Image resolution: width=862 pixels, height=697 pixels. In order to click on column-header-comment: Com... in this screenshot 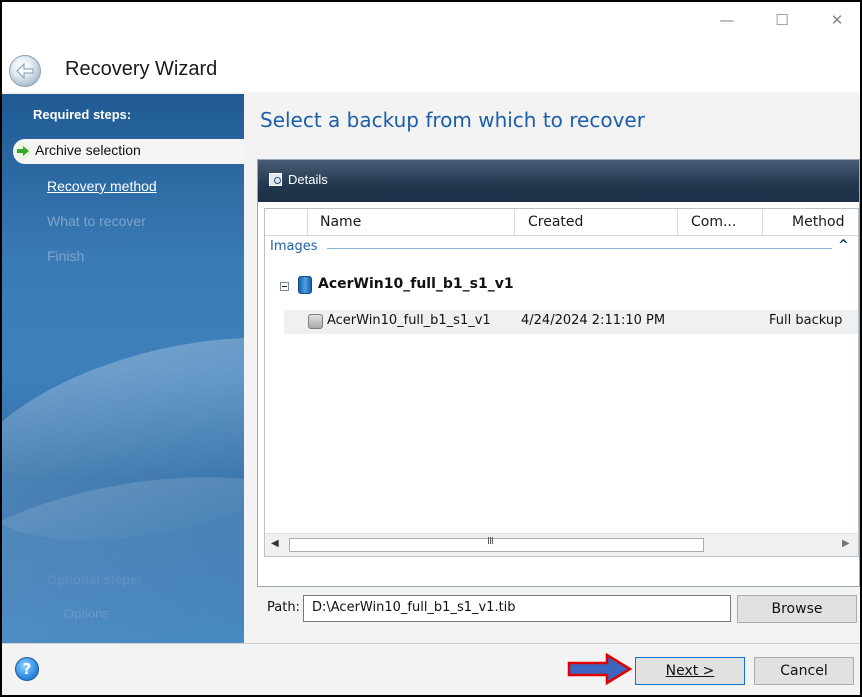, I will do `click(720, 222)`.